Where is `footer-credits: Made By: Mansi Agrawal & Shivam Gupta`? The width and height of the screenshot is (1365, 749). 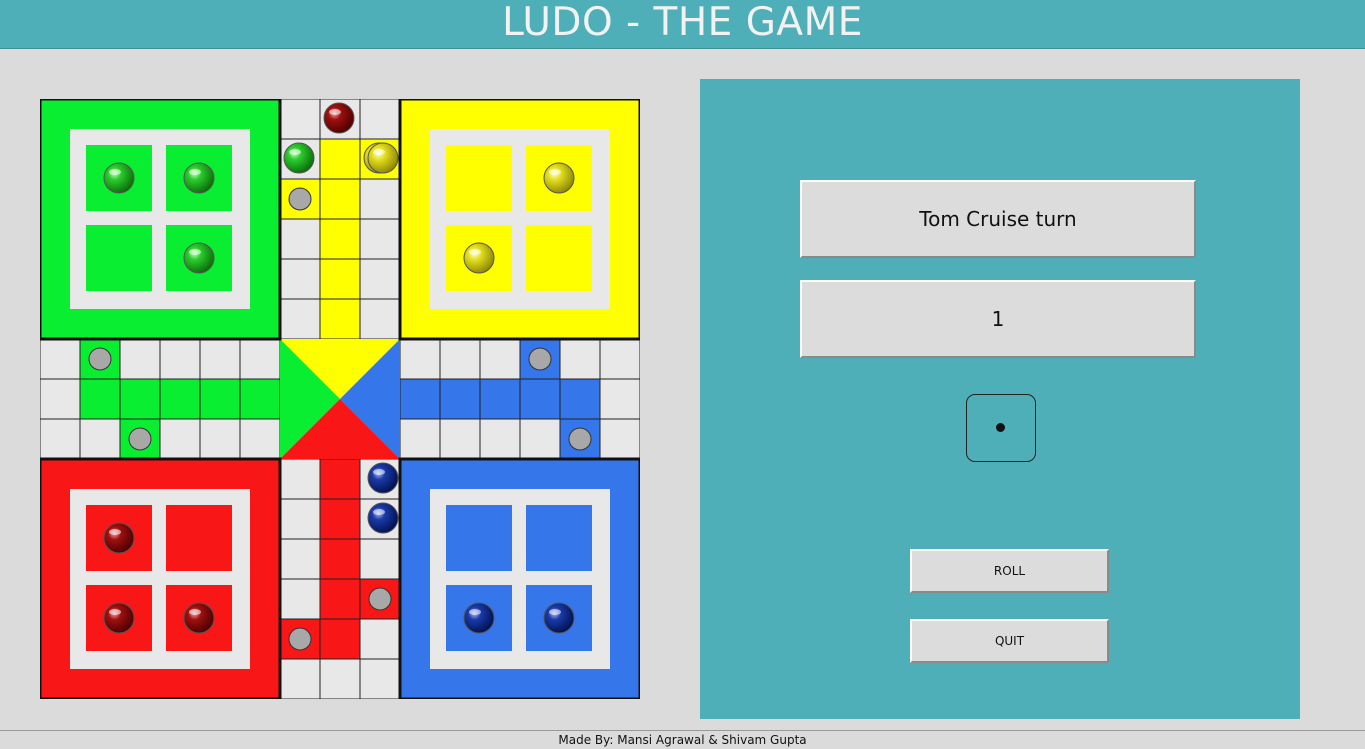
footer-credits: Made By: Mansi Agrawal & Shivam Gupta is located at coordinates (682, 739).